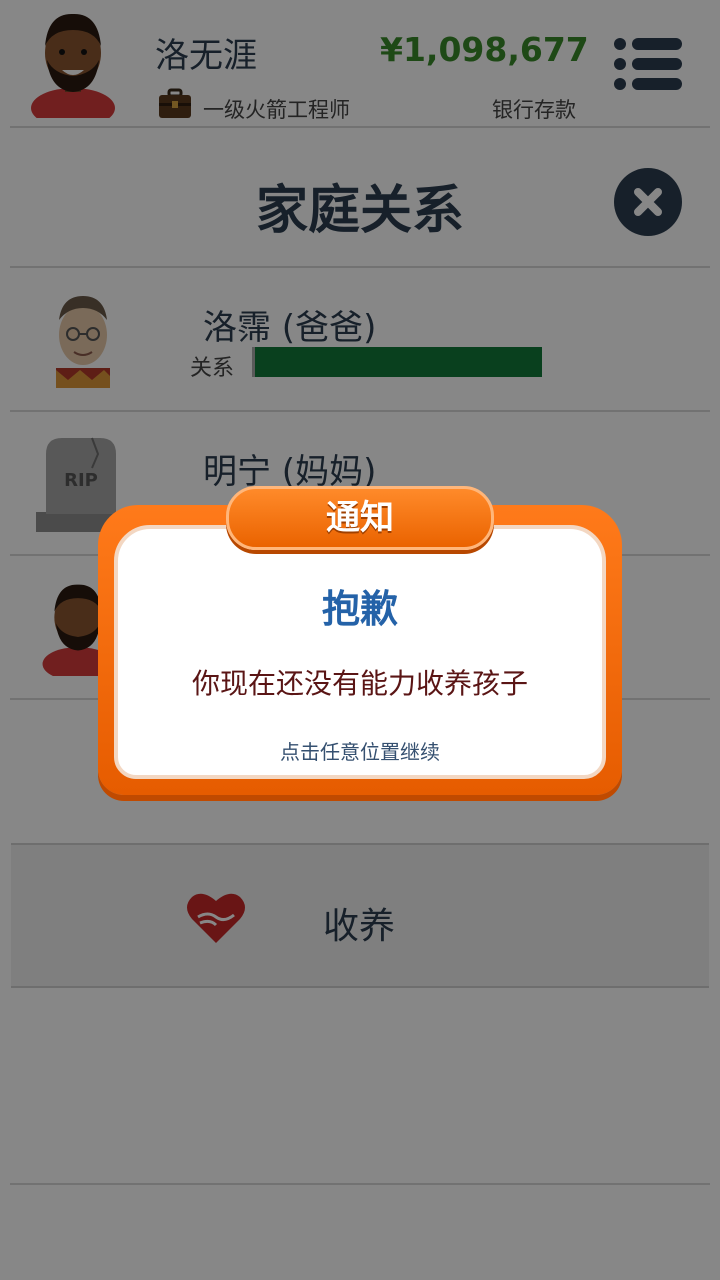  I want to click on modal-title-tab: 通知, so click(360, 518).